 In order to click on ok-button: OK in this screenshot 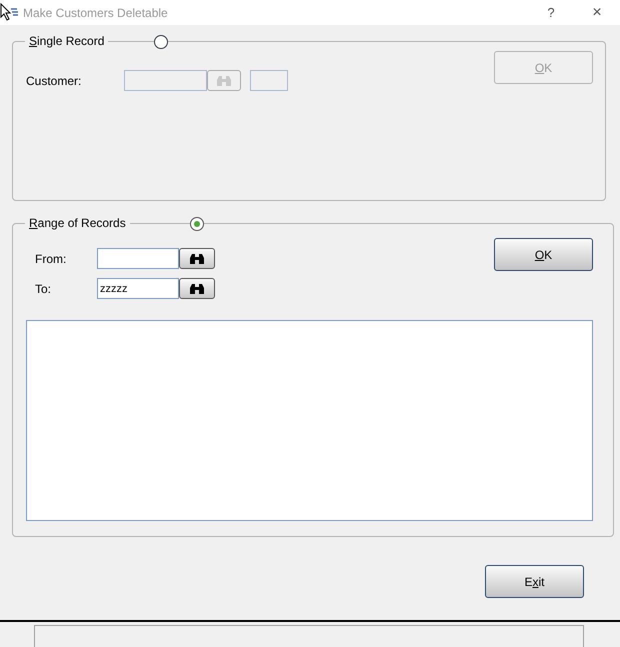, I will do `click(543, 254)`.